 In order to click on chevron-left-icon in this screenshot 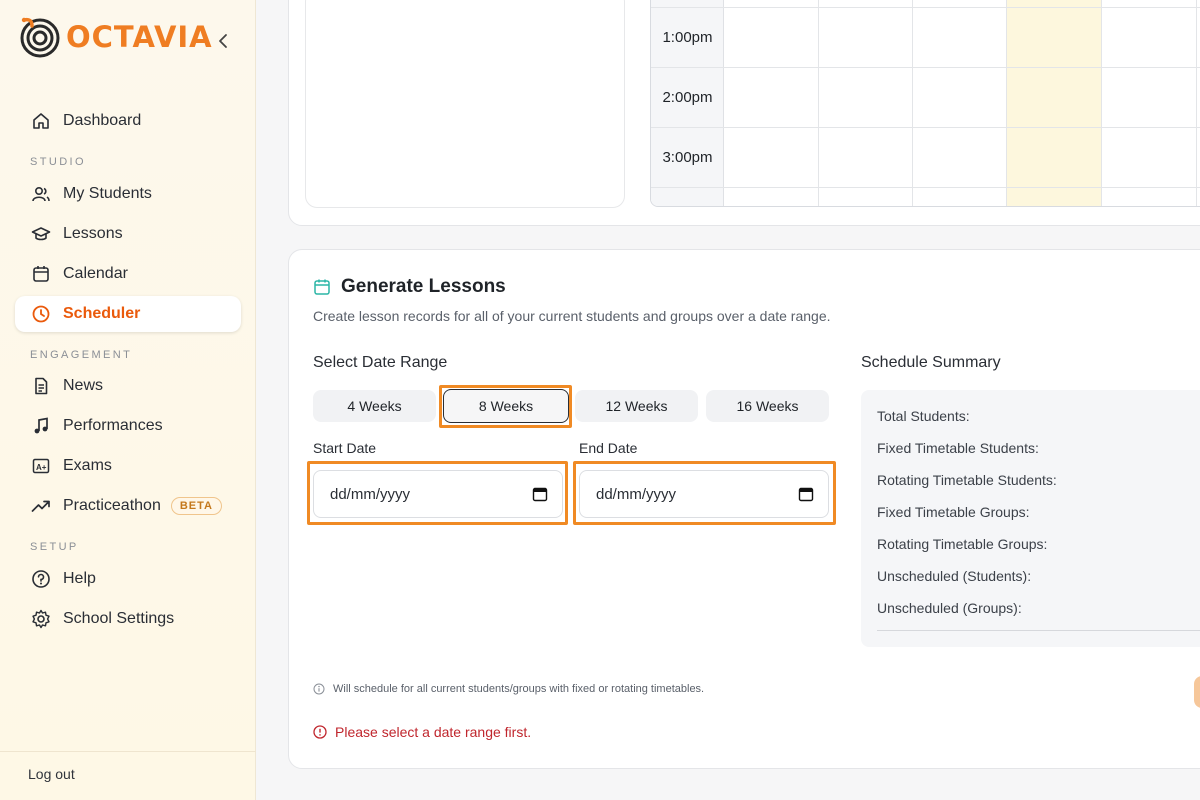, I will do `click(223, 41)`.